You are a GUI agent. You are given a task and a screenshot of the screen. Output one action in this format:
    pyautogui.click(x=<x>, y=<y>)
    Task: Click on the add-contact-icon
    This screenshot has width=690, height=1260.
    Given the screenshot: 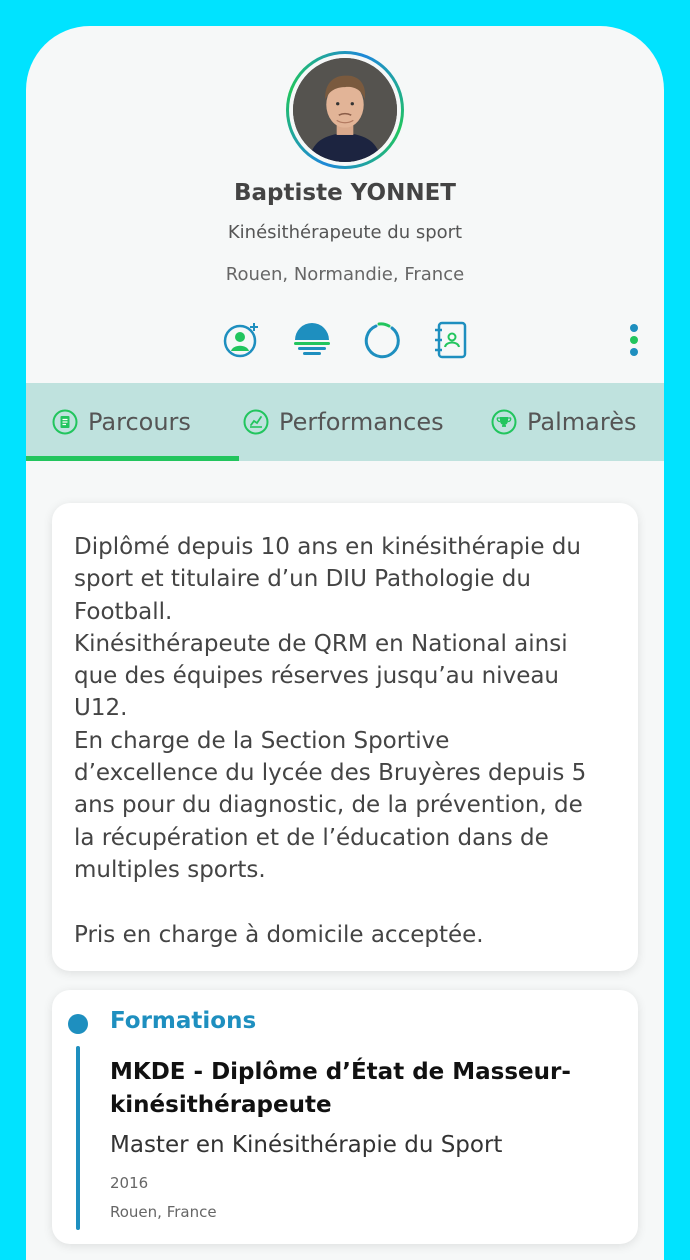 What is the action you would take?
    pyautogui.click(x=240, y=340)
    